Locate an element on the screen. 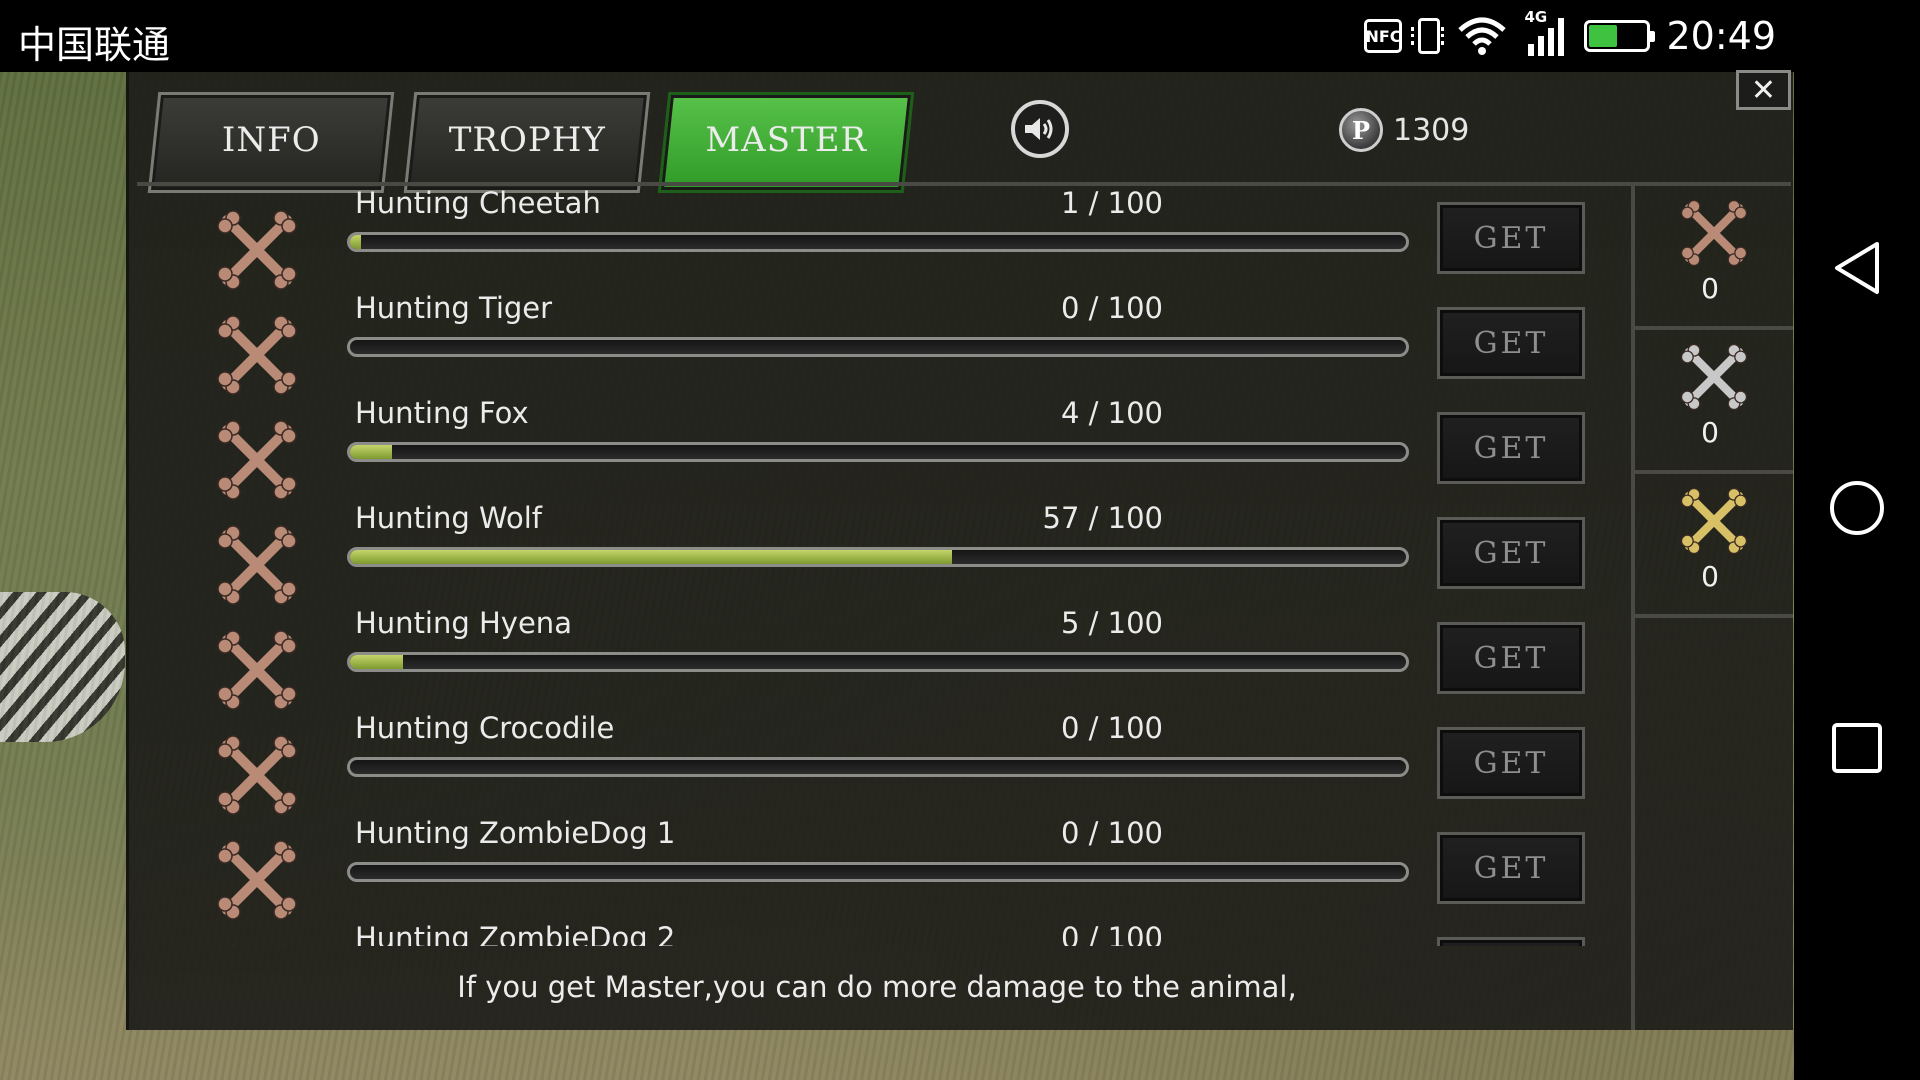 The height and width of the screenshot is (1080, 1920). recents-button is located at coordinates (1857, 748).